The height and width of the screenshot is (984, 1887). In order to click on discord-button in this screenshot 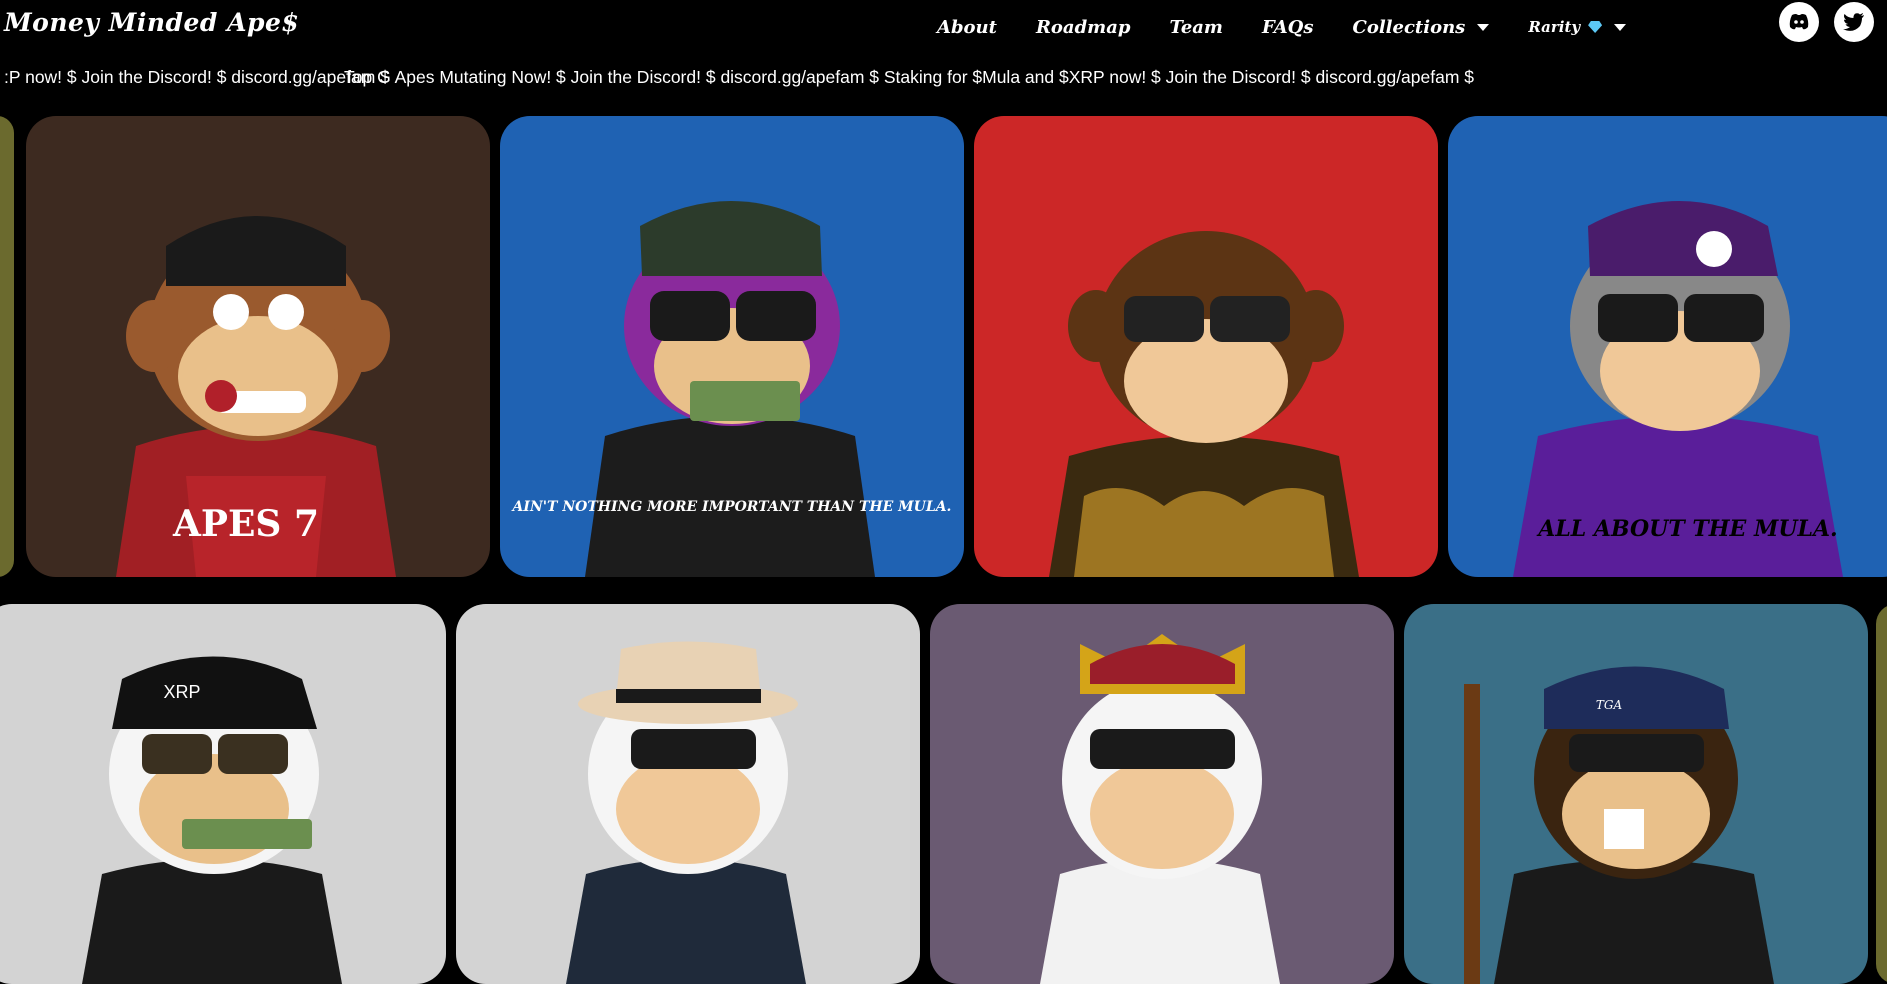, I will do `click(1799, 22)`.